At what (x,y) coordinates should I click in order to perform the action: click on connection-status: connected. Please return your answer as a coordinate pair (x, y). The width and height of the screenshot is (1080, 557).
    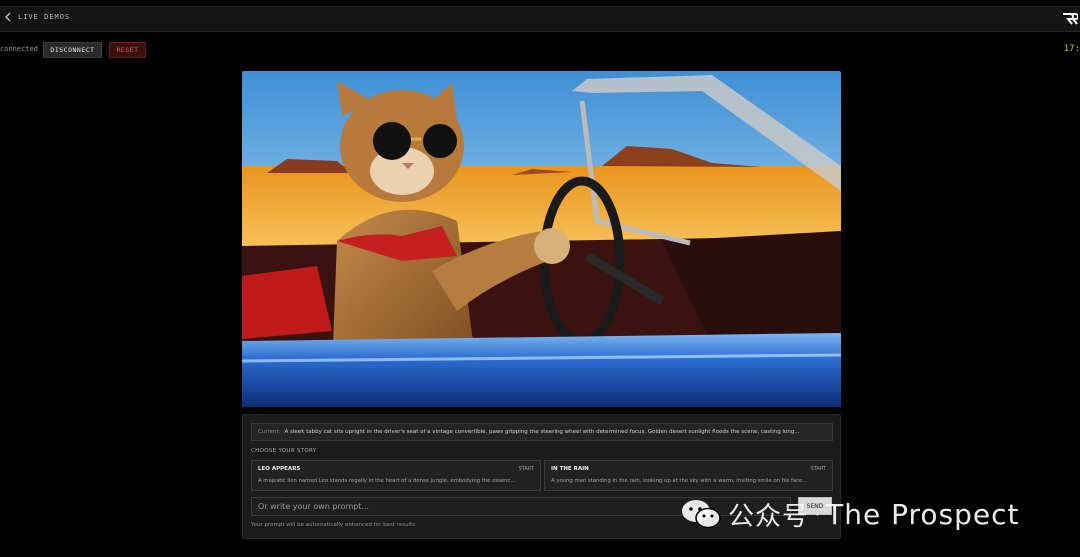
    Looking at the image, I should click on (19, 49).